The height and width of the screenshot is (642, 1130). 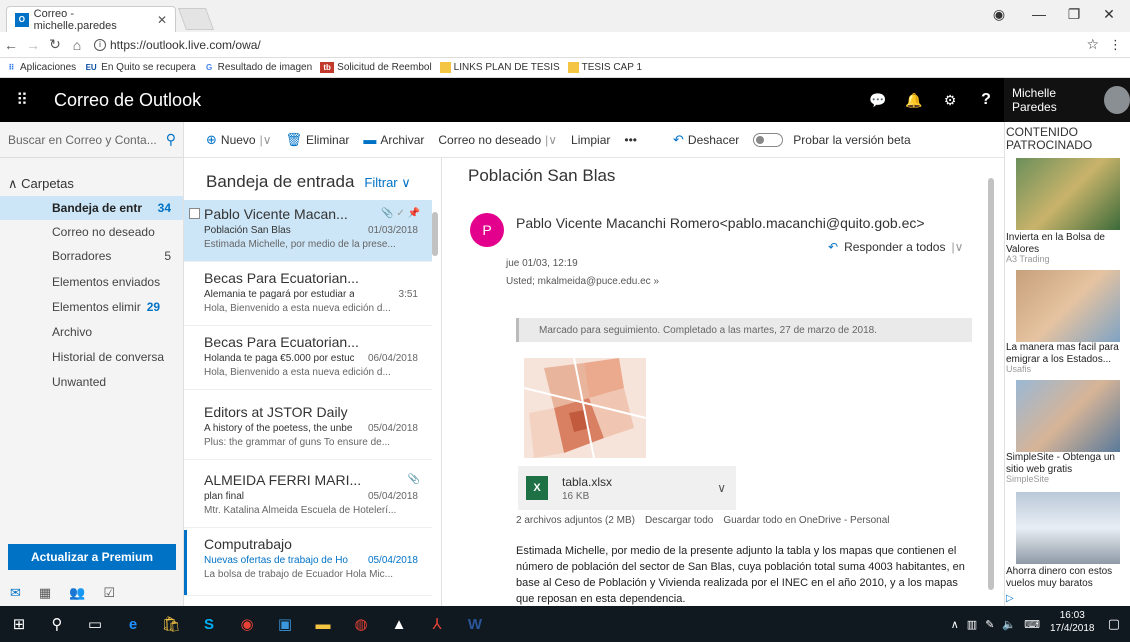 I want to click on profile-icon: ◉, so click(x=999, y=14).